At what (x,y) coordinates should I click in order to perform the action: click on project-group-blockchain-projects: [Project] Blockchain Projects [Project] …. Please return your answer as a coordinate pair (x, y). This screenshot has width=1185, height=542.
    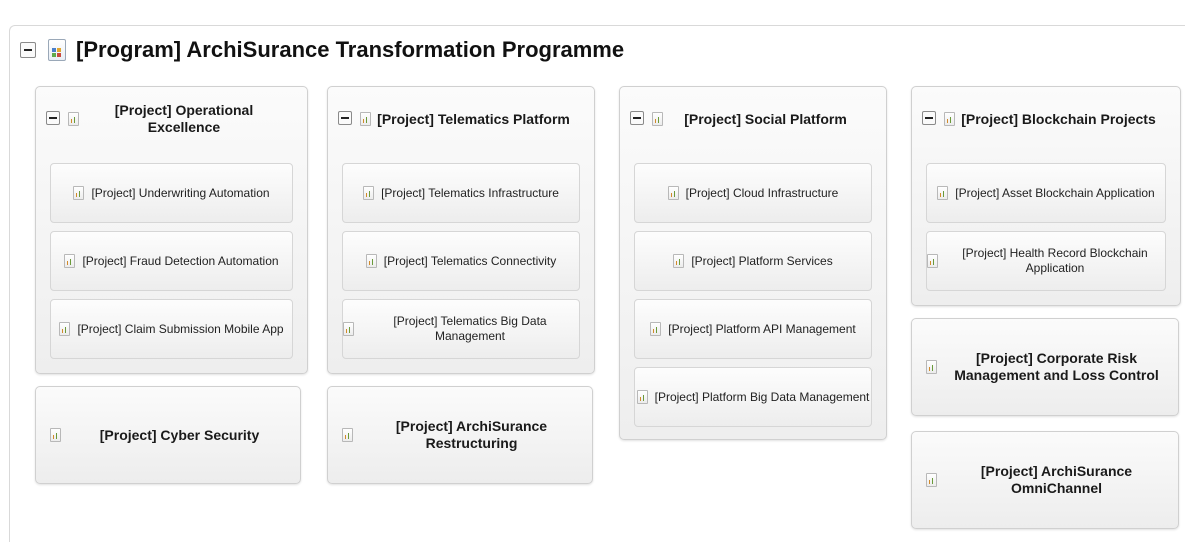
    Looking at the image, I should click on (1046, 196).